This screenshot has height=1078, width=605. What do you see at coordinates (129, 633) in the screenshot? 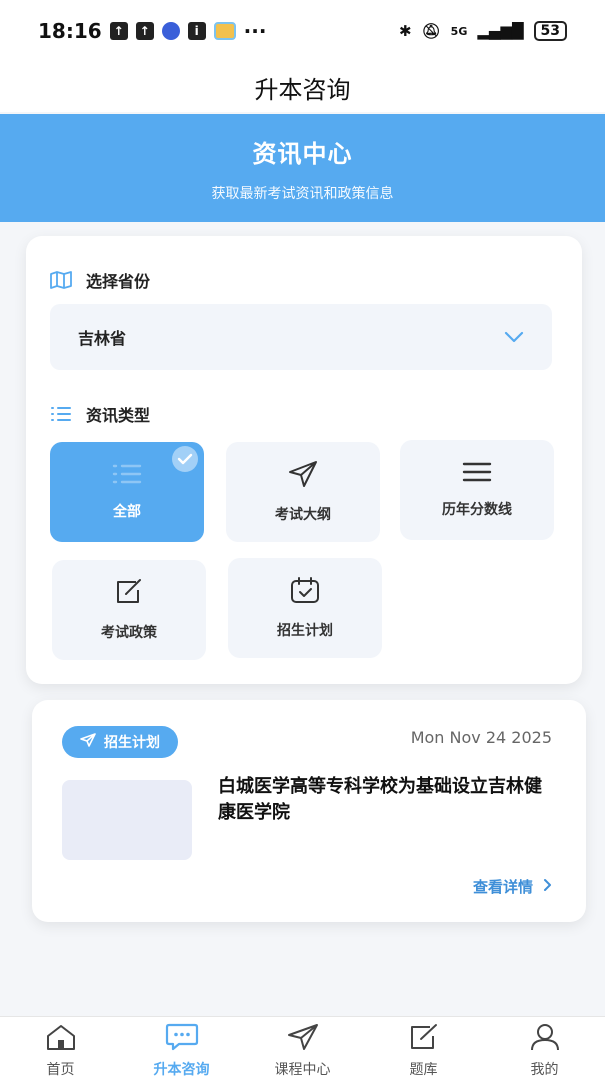
I see `type-option-label: 考试政策` at bounding box center [129, 633].